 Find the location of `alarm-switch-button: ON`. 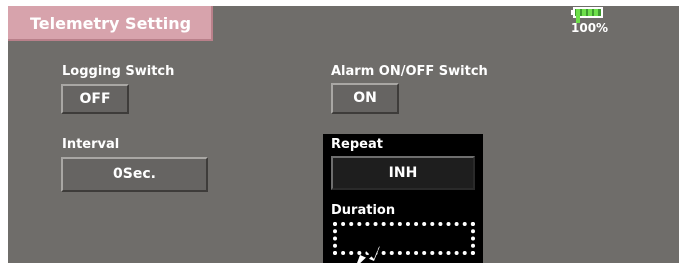

alarm-switch-button: ON is located at coordinates (365, 98).